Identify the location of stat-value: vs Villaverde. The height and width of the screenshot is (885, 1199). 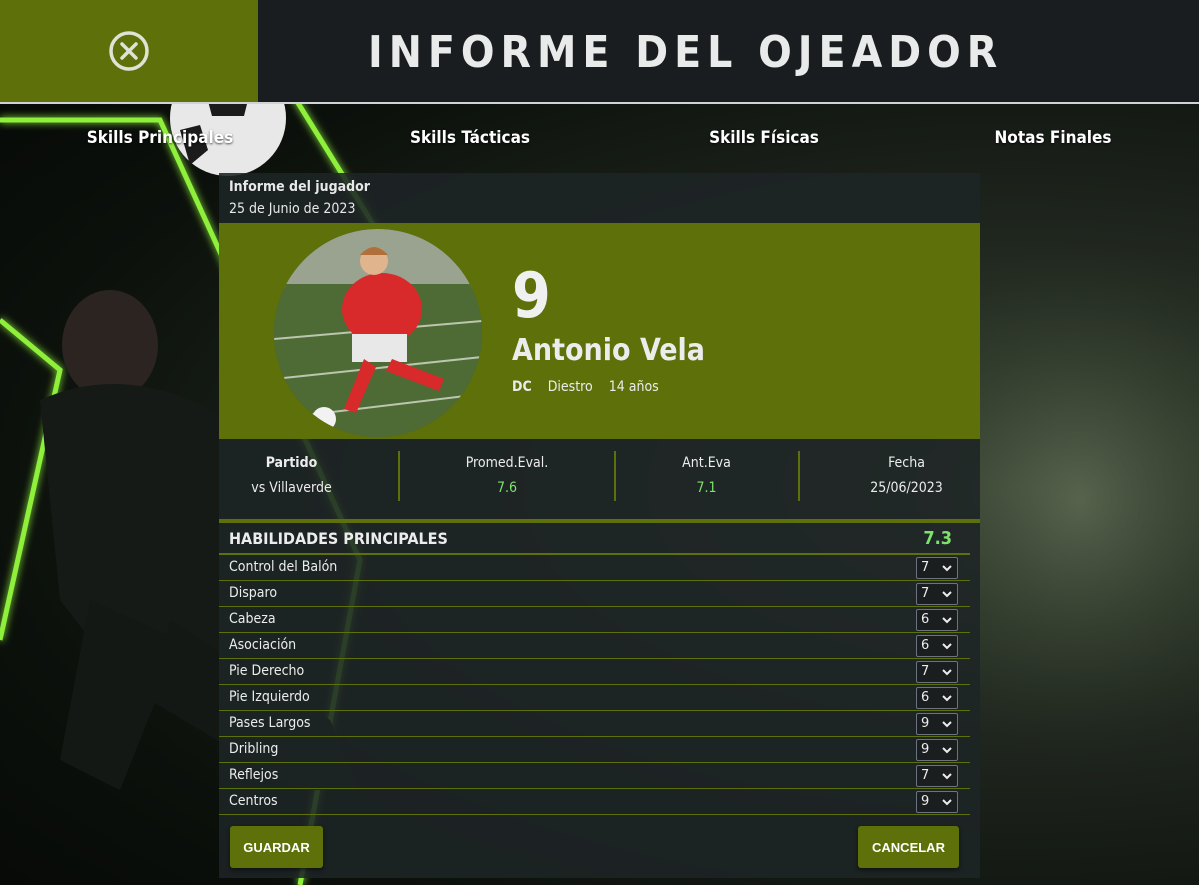
(291, 488).